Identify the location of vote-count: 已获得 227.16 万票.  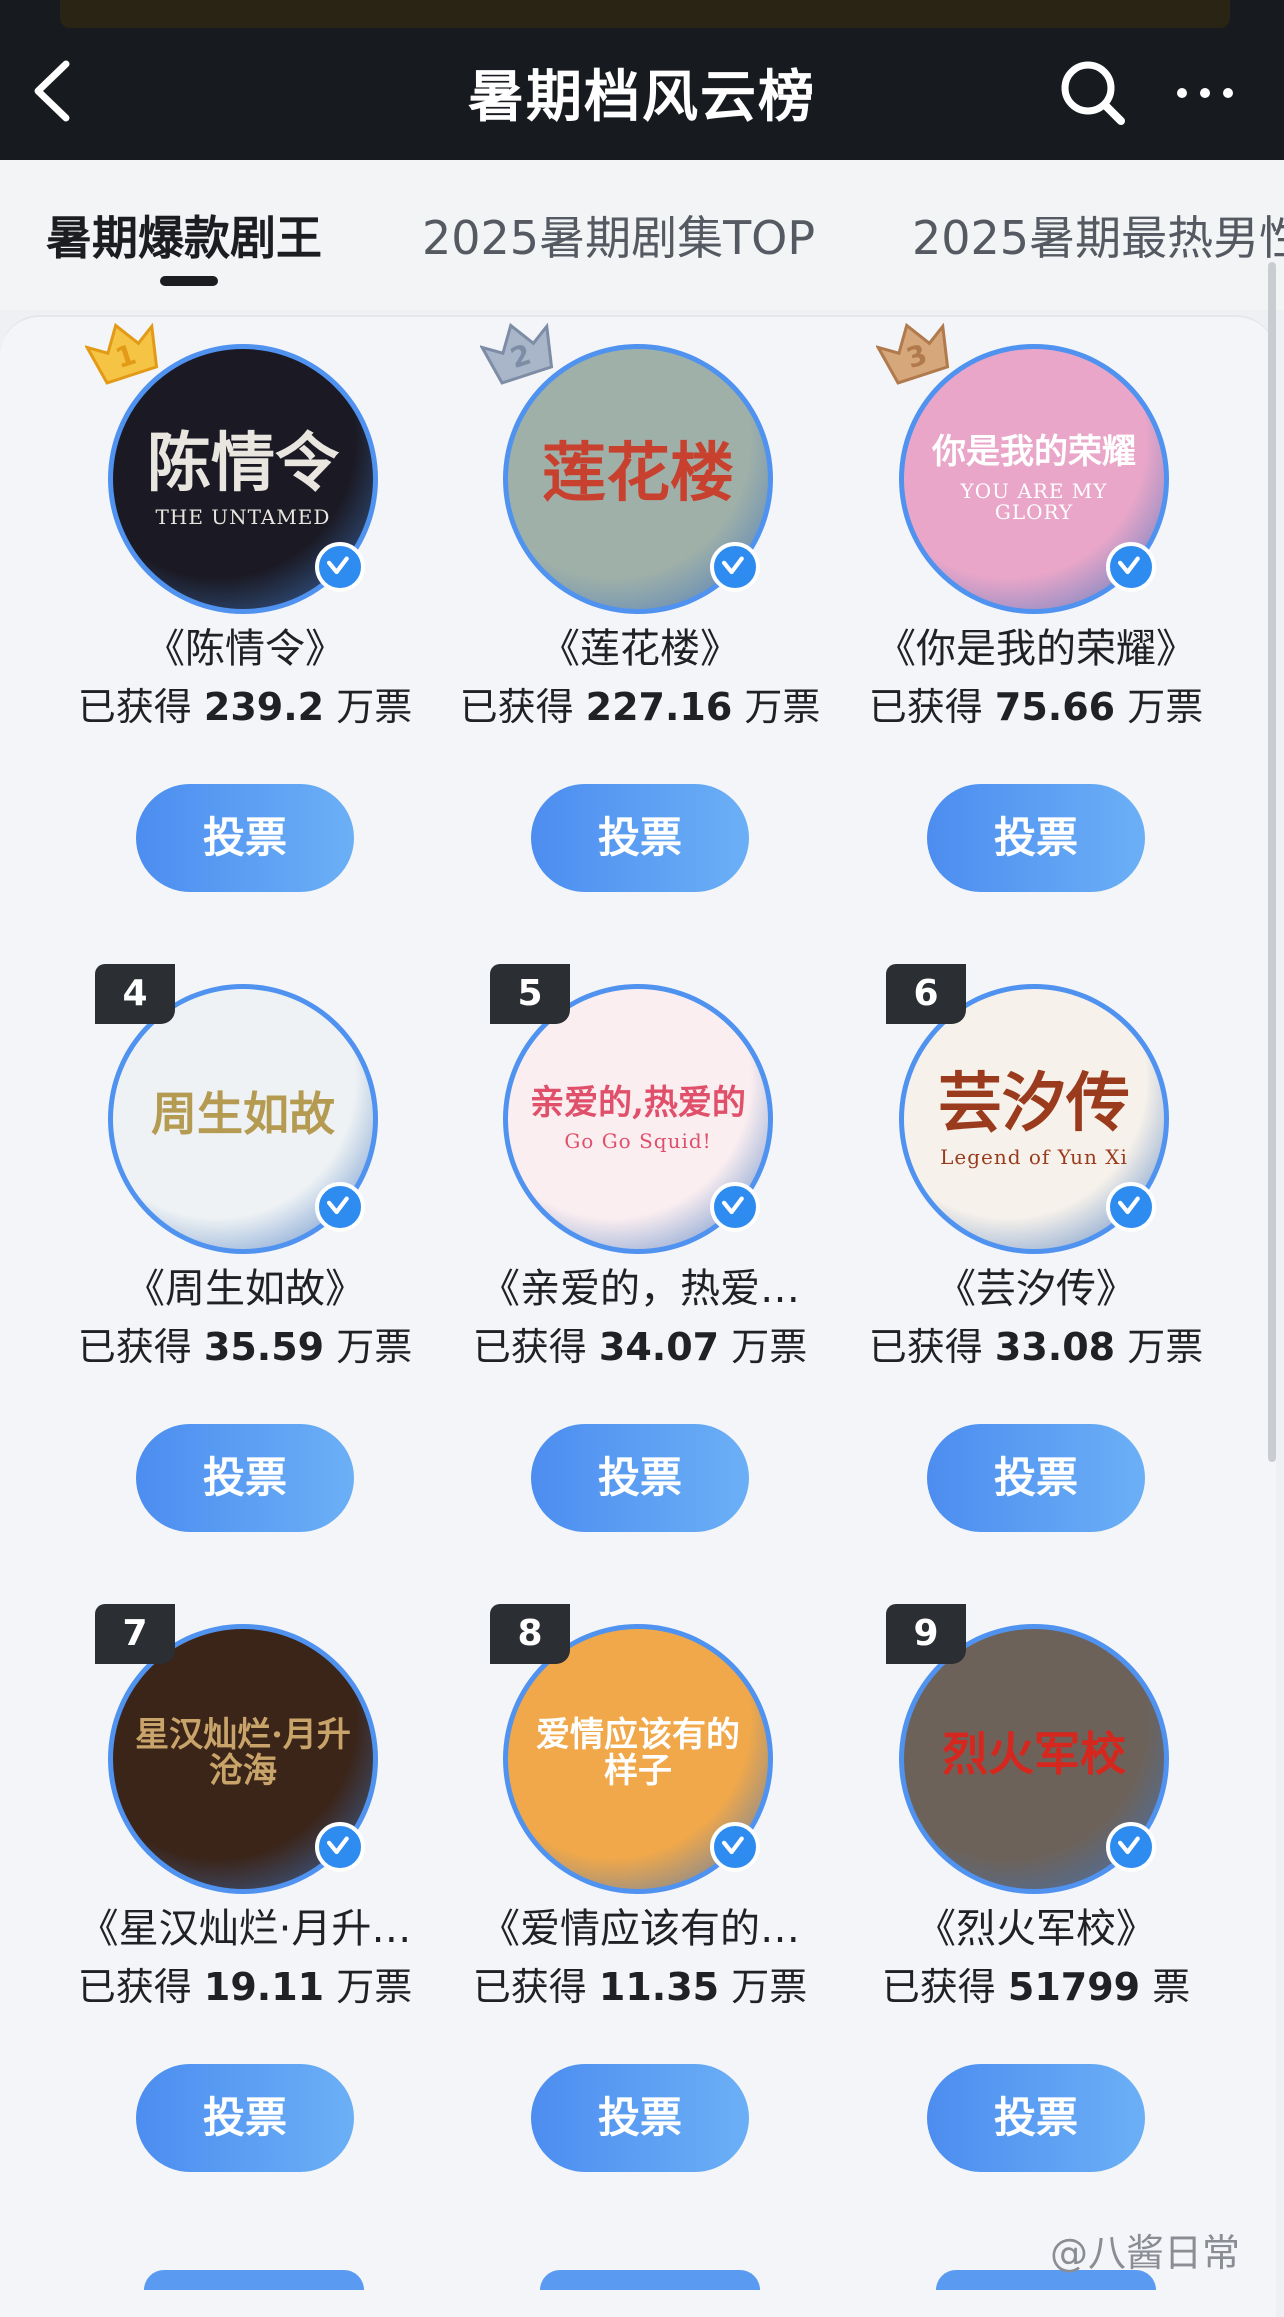
(640, 703).